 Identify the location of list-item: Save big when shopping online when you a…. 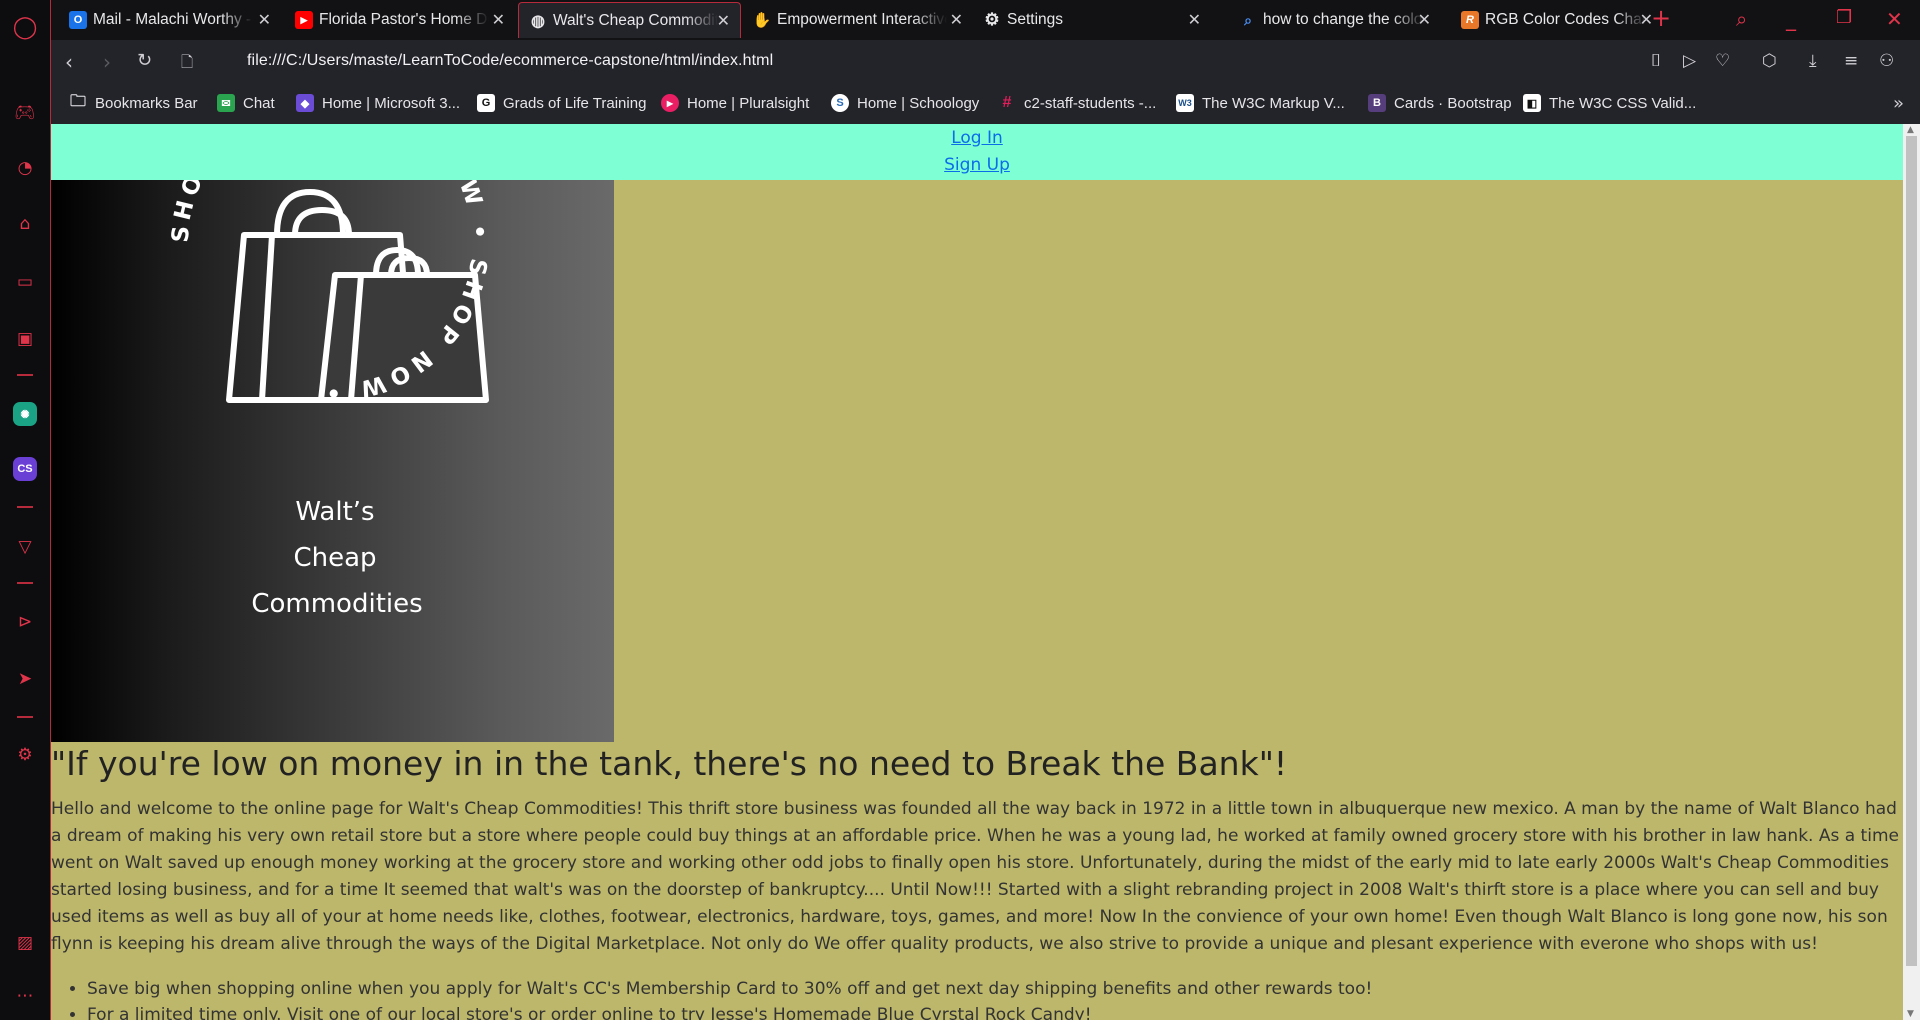
(987, 989).